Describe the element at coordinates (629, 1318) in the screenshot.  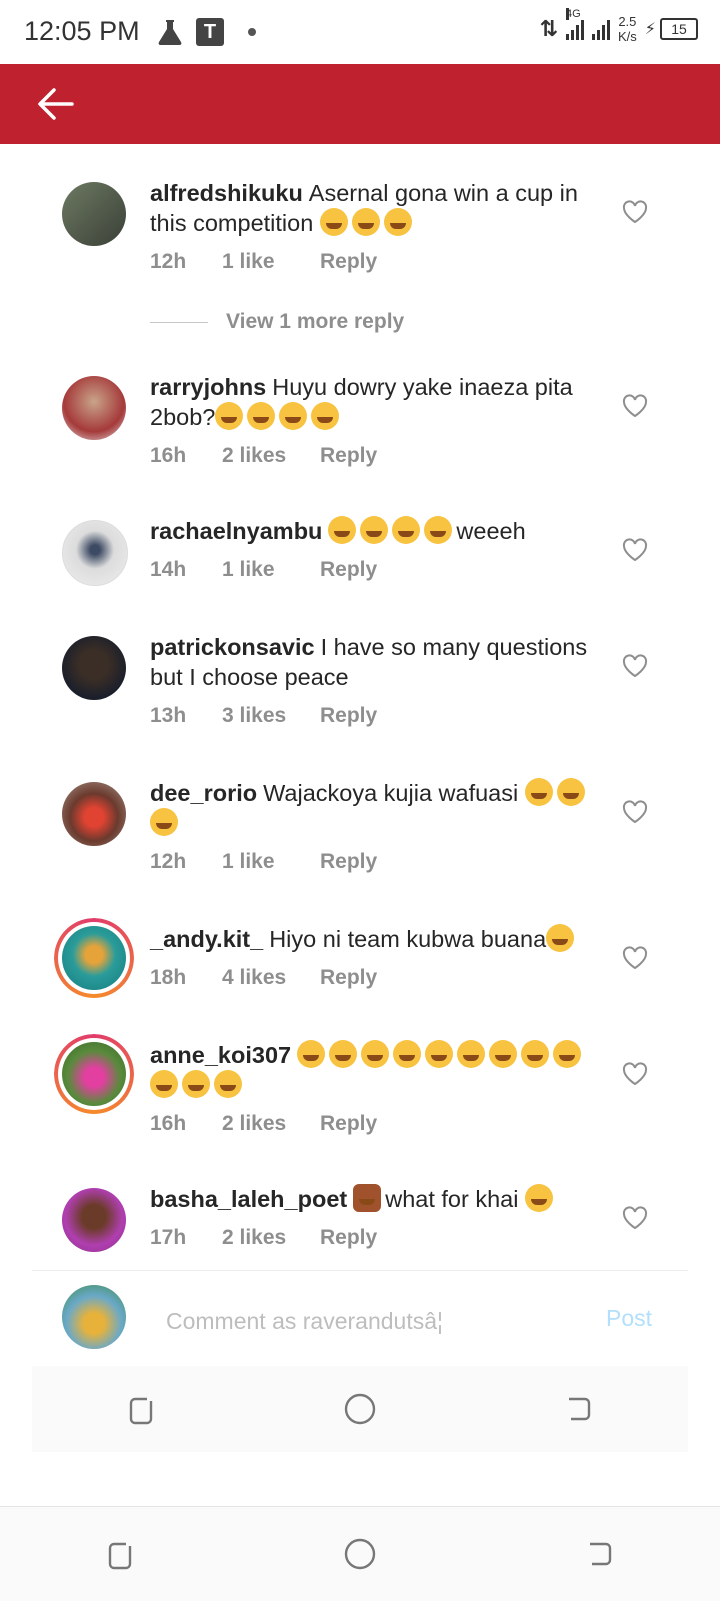
I see `post-button: Post` at that location.